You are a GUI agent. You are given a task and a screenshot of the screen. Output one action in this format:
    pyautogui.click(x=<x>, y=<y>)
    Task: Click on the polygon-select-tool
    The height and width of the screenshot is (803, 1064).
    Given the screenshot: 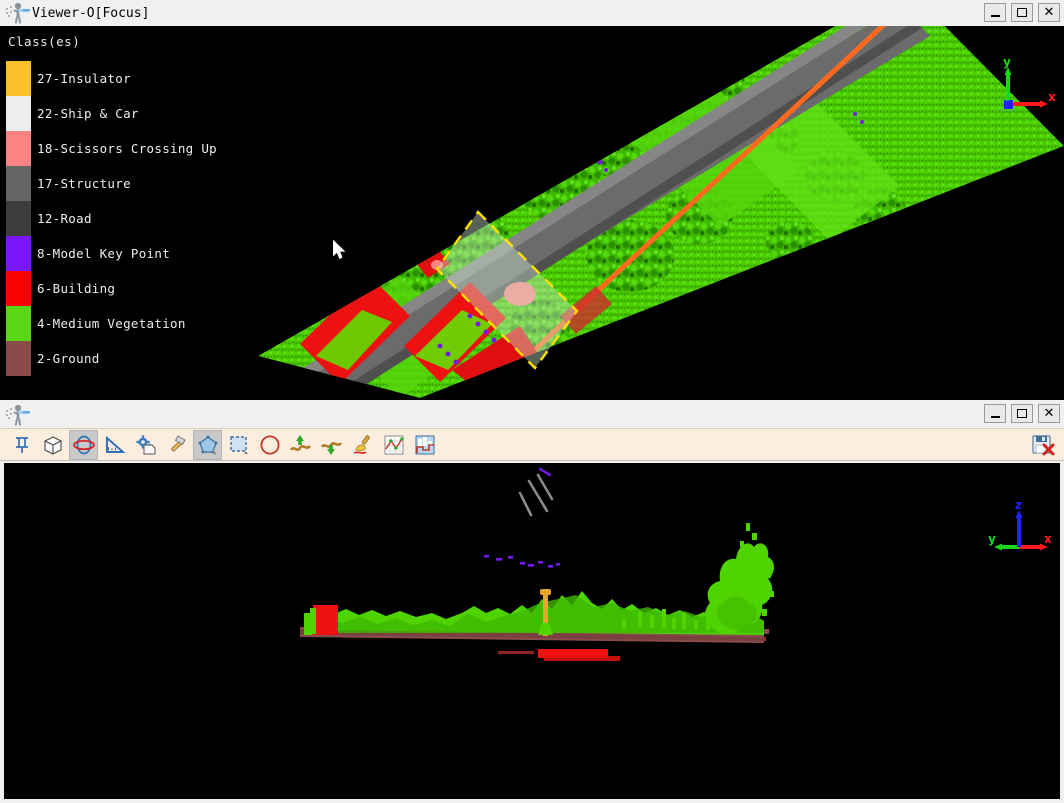 What is the action you would take?
    pyautogui.click(x=207, y=444)
    